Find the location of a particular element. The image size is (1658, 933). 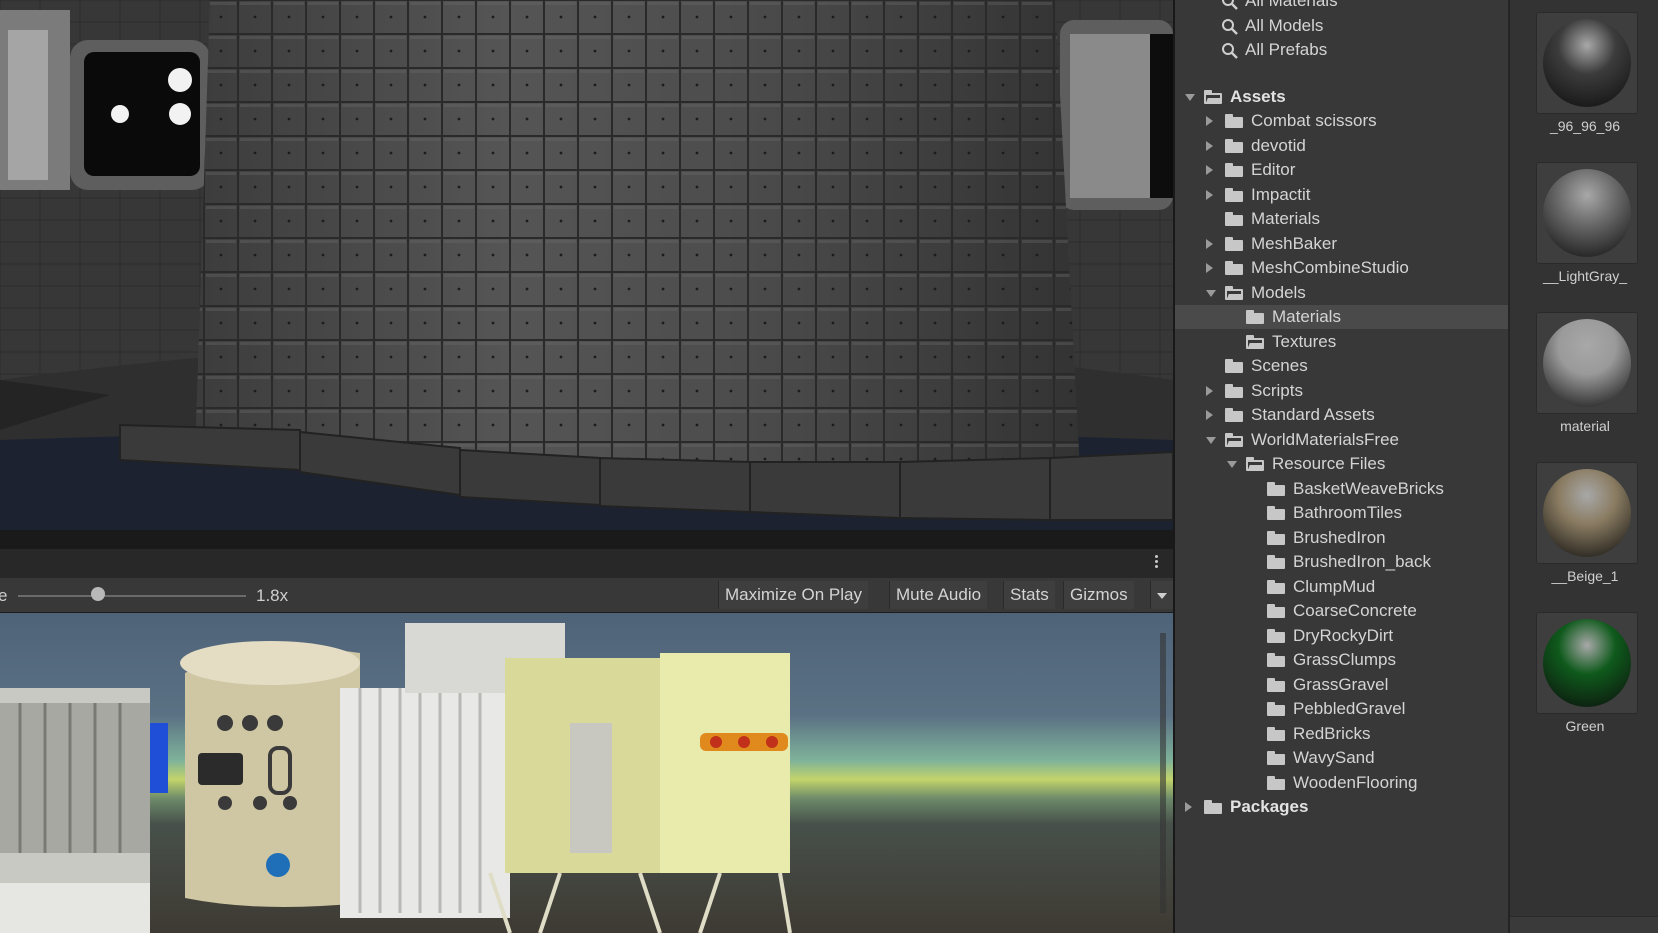

left-module is located at coordinates (84, 810).